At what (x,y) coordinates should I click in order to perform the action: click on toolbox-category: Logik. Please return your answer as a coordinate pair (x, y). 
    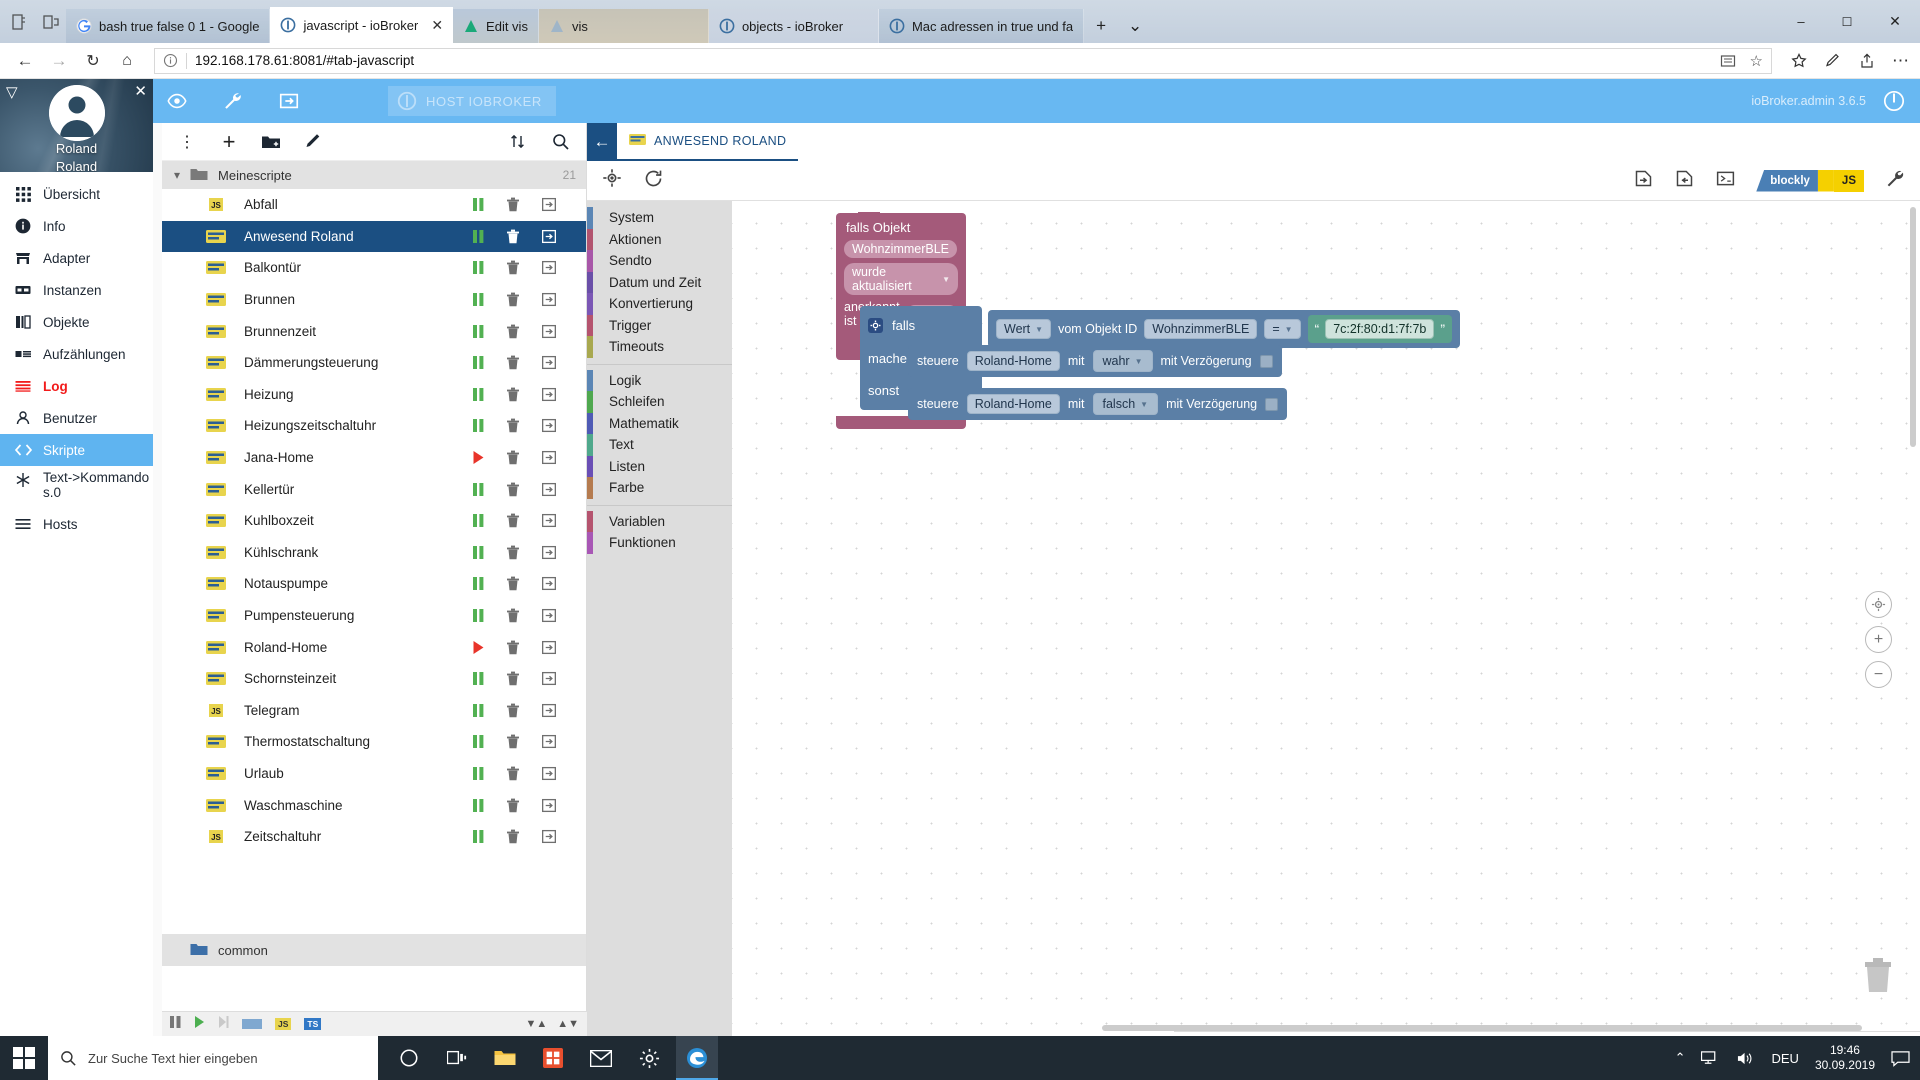
    Looking at the image, I should click on (659, 380).